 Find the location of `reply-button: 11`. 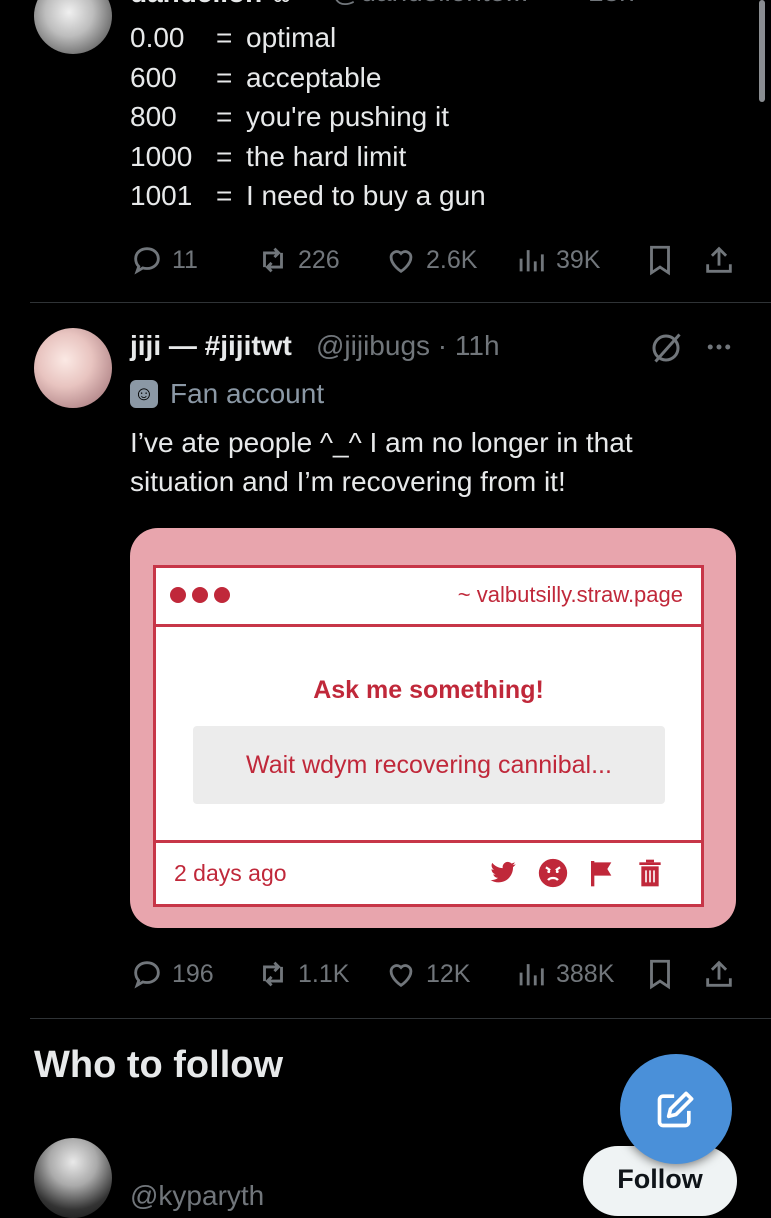

reply-button: 11 is located at coordinates (164, 260).